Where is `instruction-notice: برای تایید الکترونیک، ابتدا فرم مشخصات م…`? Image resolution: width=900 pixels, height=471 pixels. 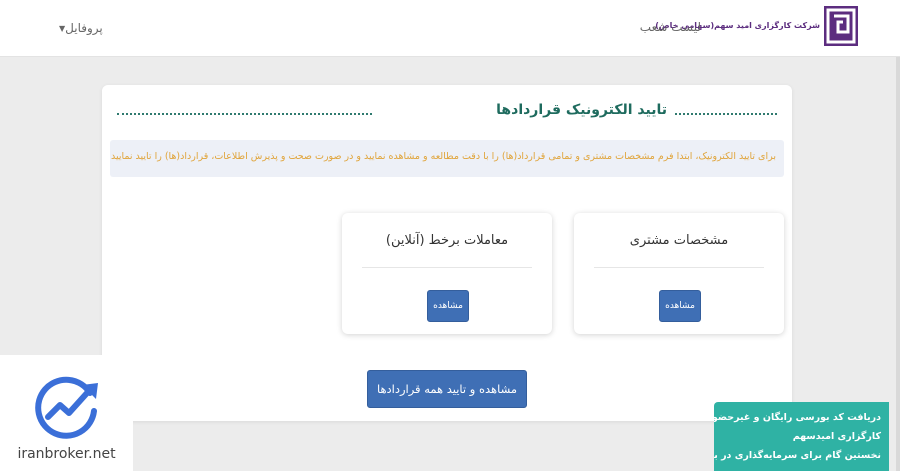
instruction-notice: برای تایید الکترونیک، ابتدا فرم مشخصات م… is located at coordinates (447, 158).